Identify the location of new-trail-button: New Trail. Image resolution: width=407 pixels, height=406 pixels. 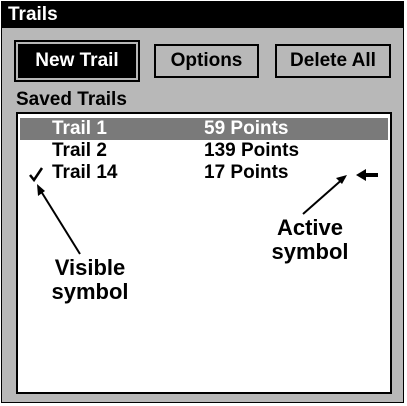
(77, 61).